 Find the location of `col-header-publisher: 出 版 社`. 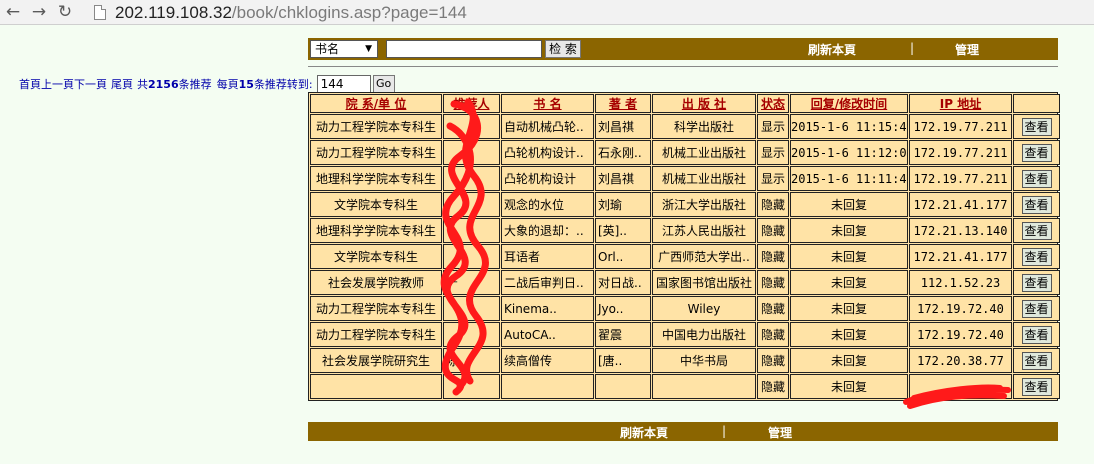

col-header-publisher: 出 版 社 is located at coordinates (704, 103).